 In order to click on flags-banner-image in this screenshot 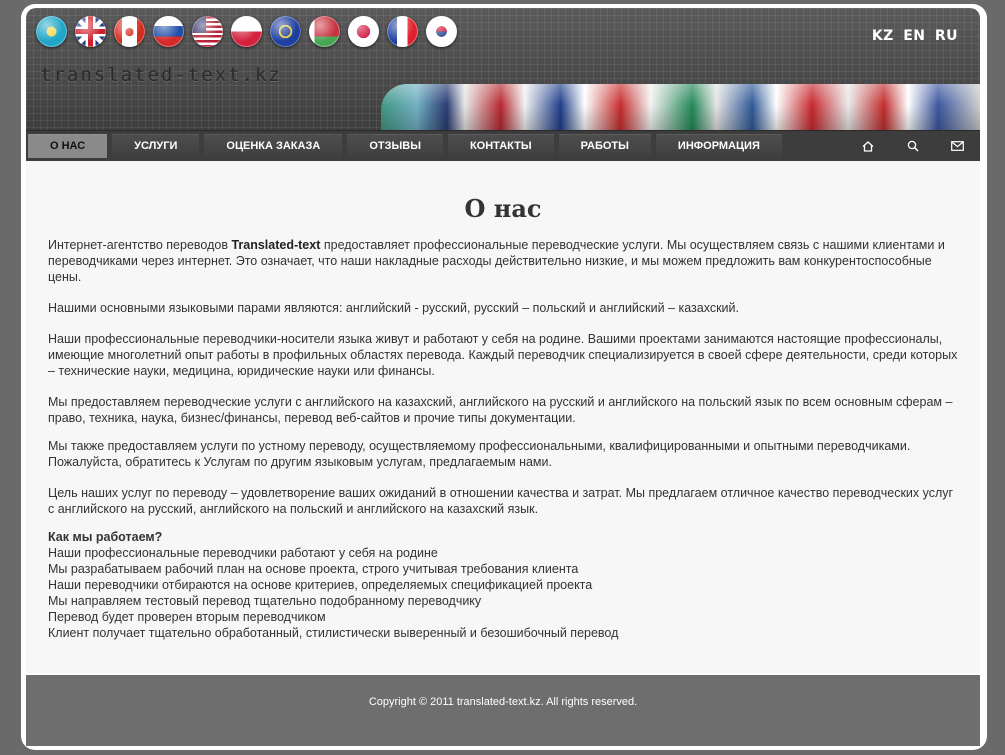, I will do `click(680, 107)`.